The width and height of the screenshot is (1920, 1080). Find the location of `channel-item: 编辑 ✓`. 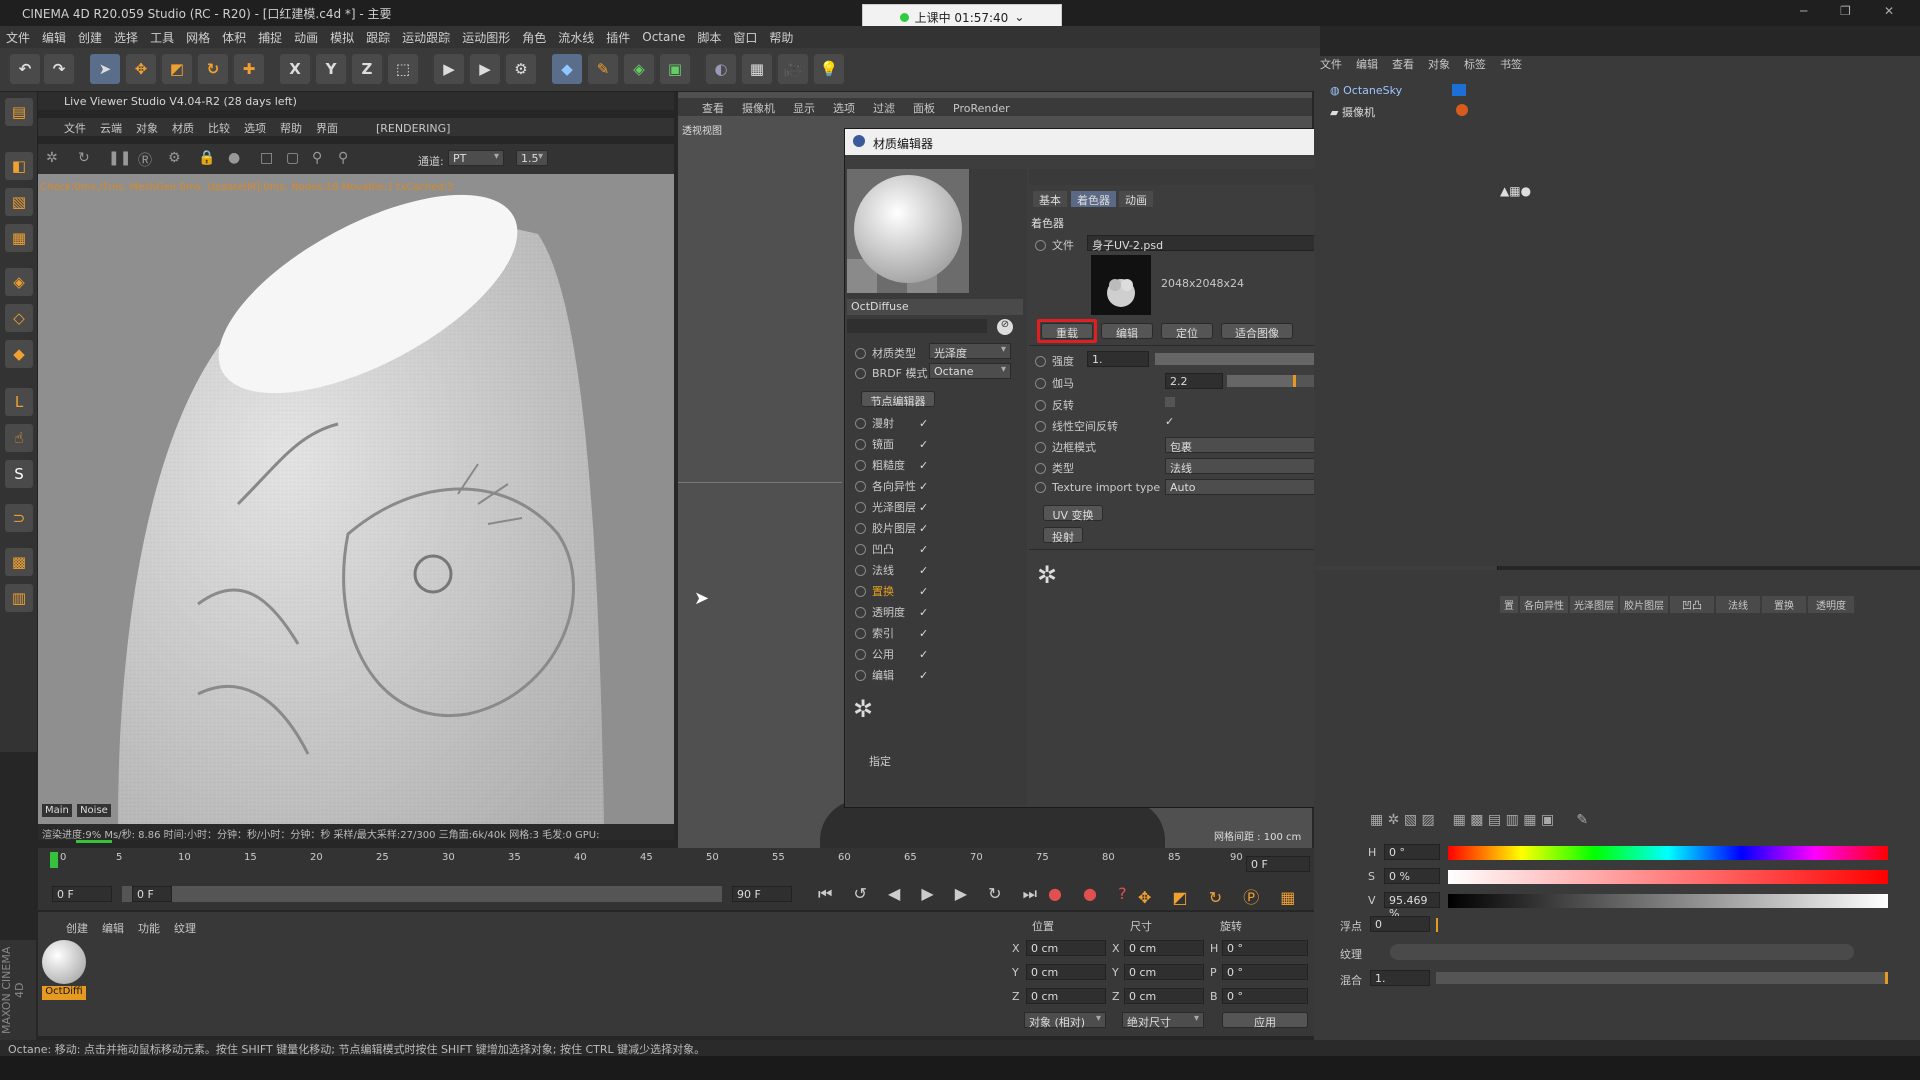

channel-item: 编辑 ✓ is located at coordinates (891, 675).